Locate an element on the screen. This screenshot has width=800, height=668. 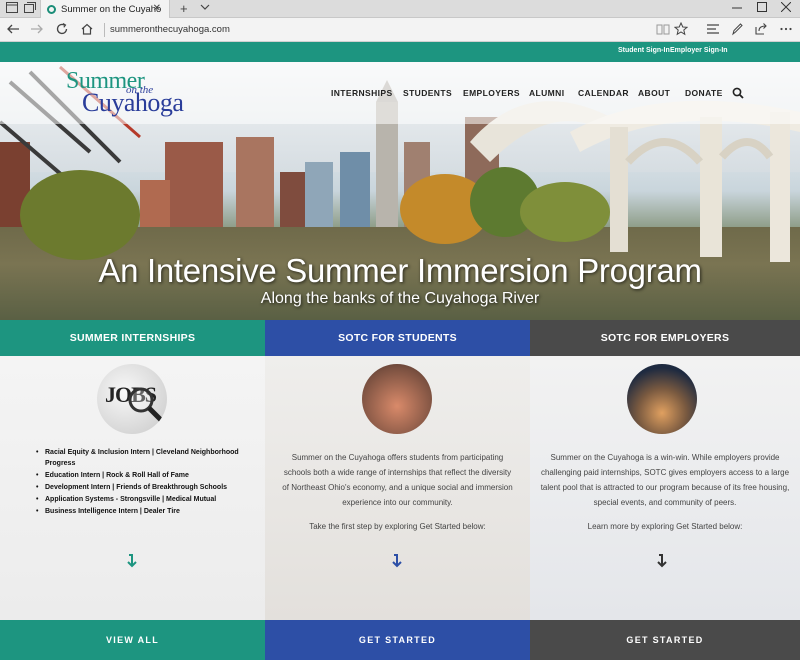
favorite-star-icon is located at coordinates (681, 30).